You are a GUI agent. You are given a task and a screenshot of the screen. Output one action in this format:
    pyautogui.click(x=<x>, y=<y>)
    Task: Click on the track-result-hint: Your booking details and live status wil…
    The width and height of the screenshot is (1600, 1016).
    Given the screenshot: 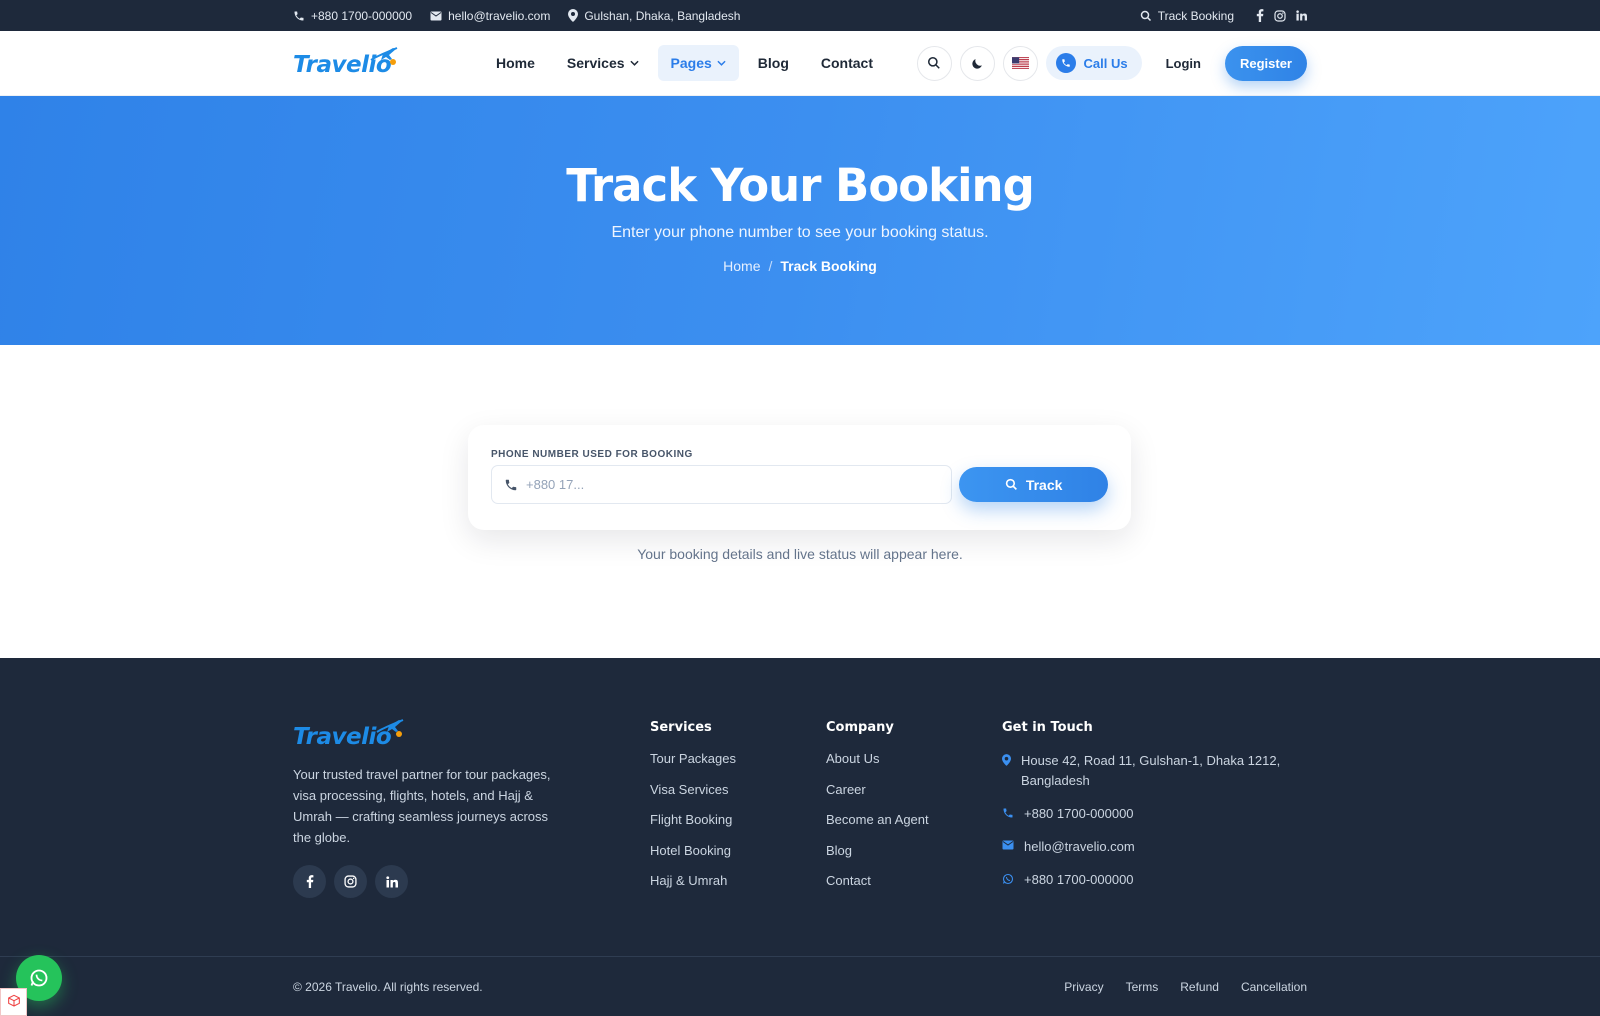 What is the action you would take?
    pyautogui.click(x=800, y=554)
    